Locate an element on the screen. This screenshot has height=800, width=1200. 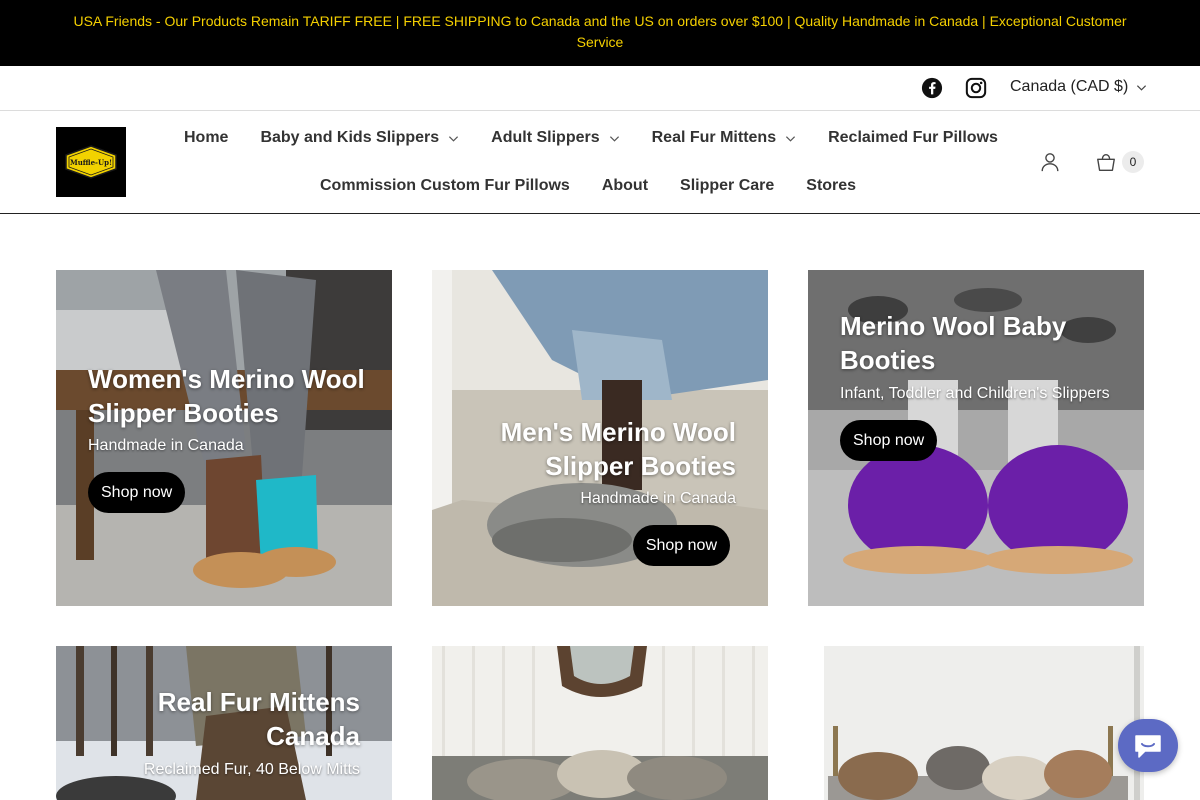
nav-label: Commission Custom Fur Pillows is located at coordinates (445, 185).